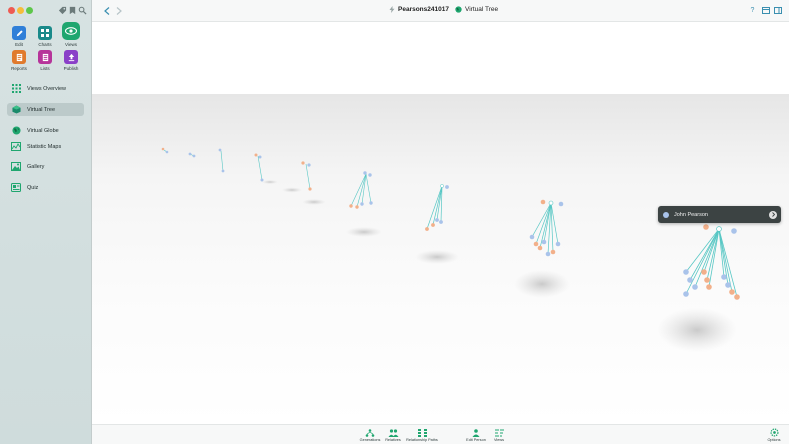  What do you see at coordinates (16, 109) in the screenshot?
I see `cube-icon` at bounding box center [16, 109].